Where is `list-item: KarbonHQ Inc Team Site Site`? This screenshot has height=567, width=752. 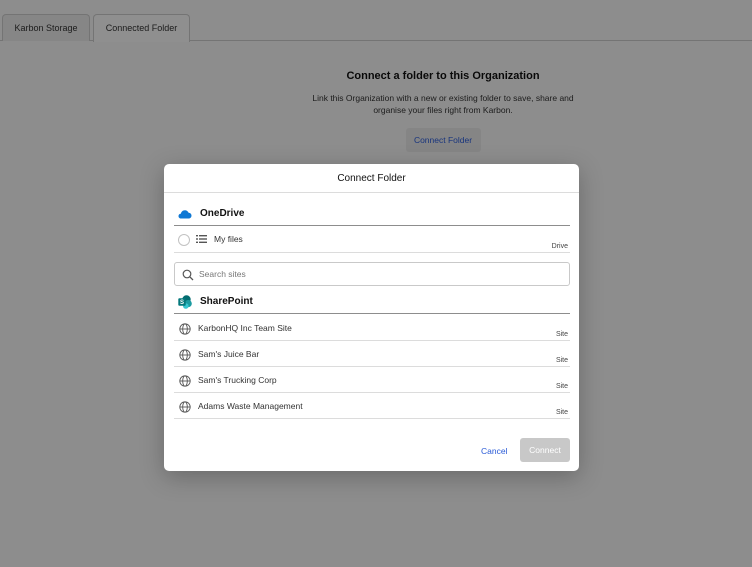 list-item: KarbonHQ Inc Team Site Site is located at coordinates (372, 328).